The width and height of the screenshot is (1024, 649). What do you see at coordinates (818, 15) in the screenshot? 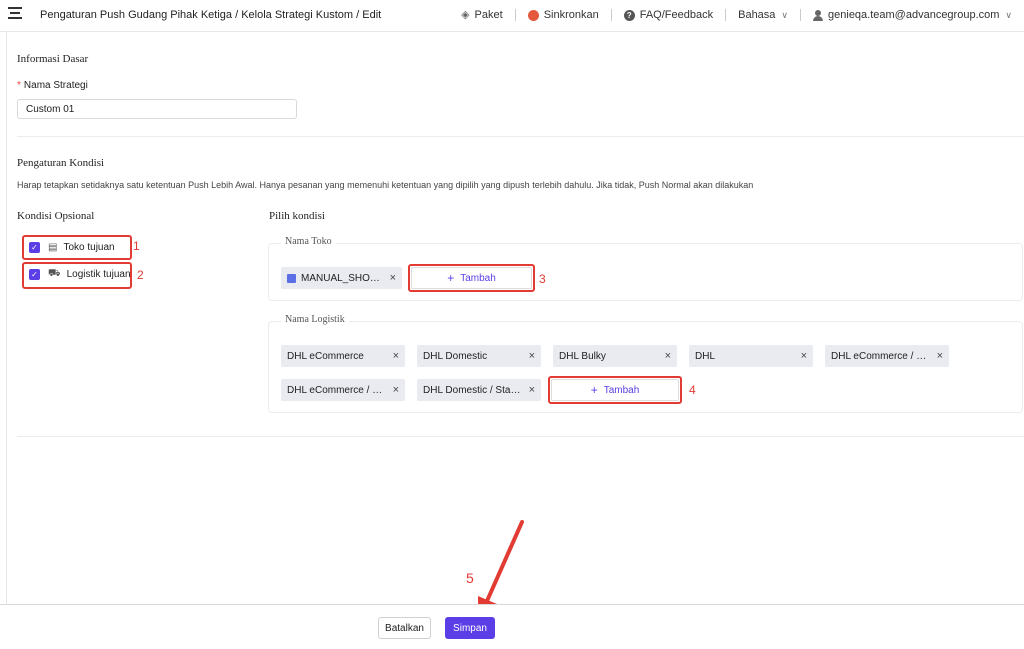
I see `user-icon` at bounding box center [818, 15].